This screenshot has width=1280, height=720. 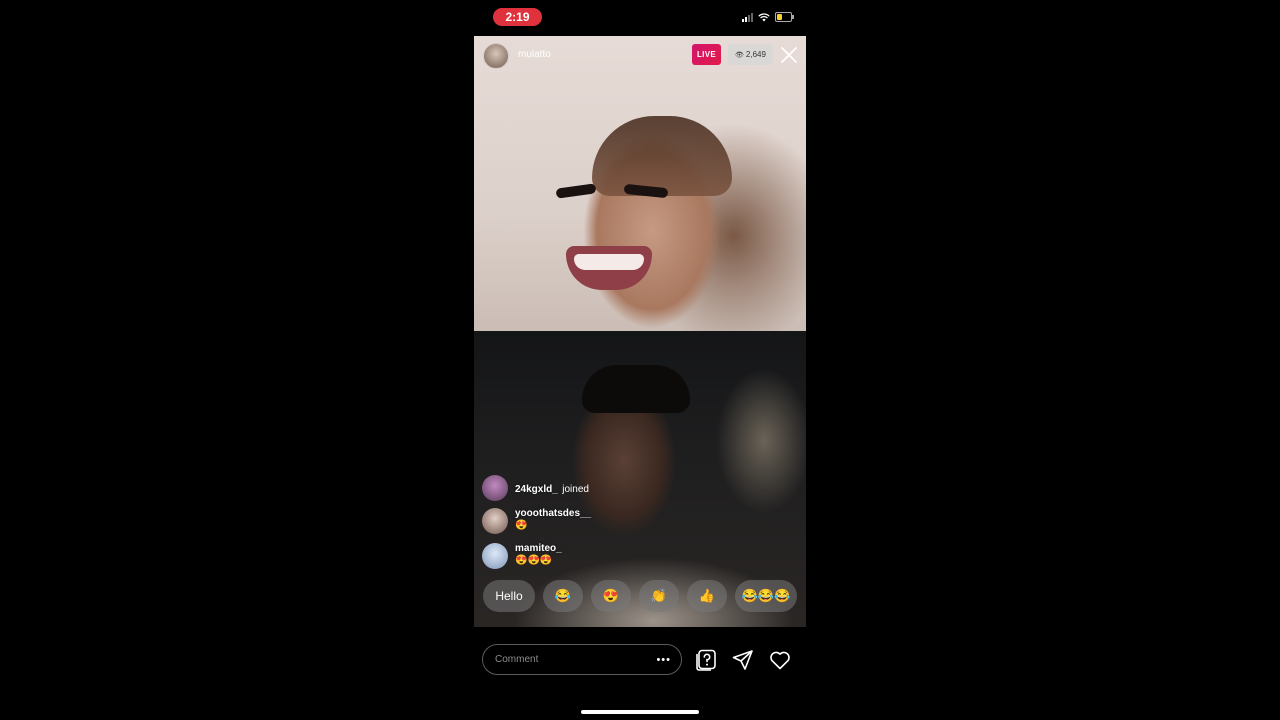 I want to click on comment-text: 😍😍😍, so click(x=534, y=560).